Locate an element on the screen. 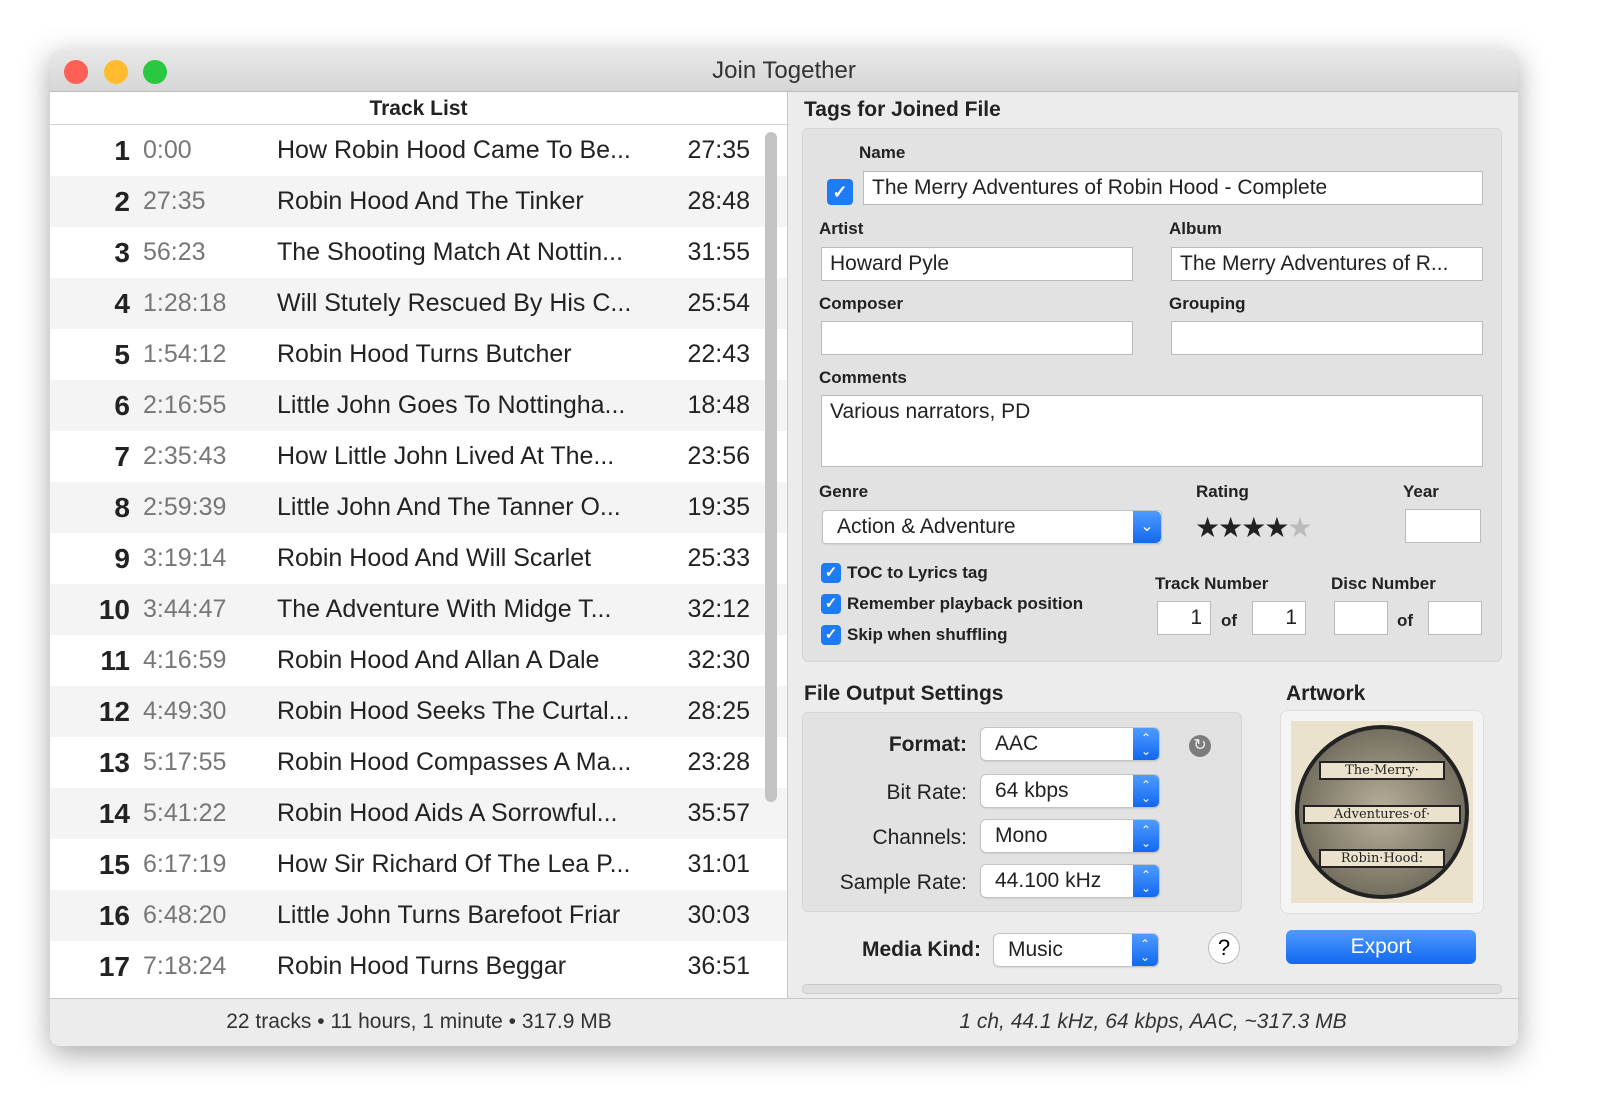 This screenshot has width=1600, height=1118. track-name: Robin Hood And Allan A Dale is located at coordinates (438, 660).